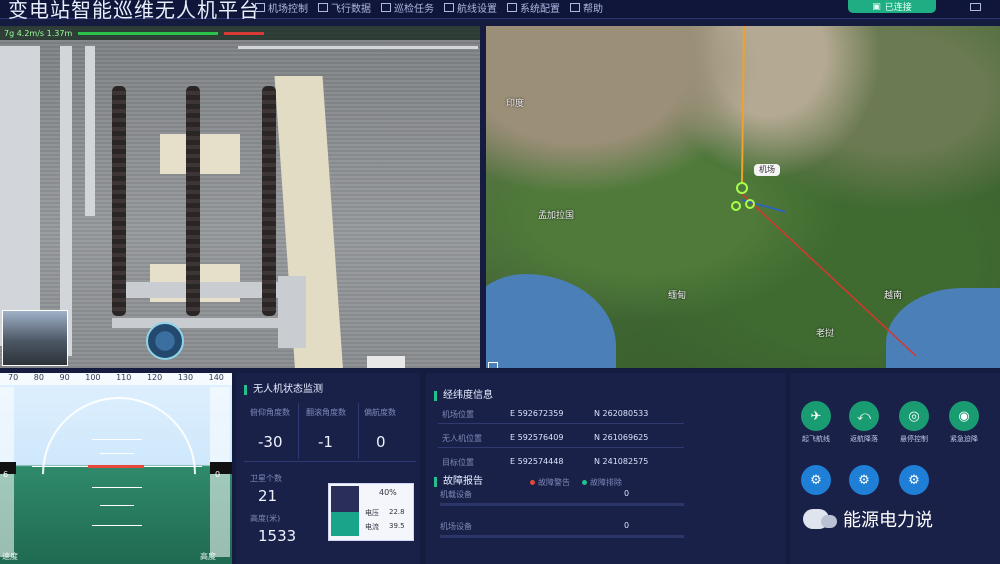  What do you see at coordinates (344, 7) in the screenshot?
I see `nav-item-flight-data: 飞行数据` at bounding box center [344, 7].